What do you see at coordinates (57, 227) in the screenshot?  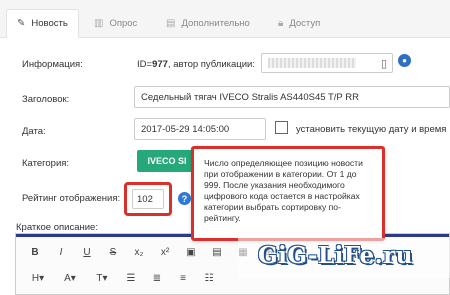 I see `short-desc-label: Краткое описание:` at bounding box center [57, 227].